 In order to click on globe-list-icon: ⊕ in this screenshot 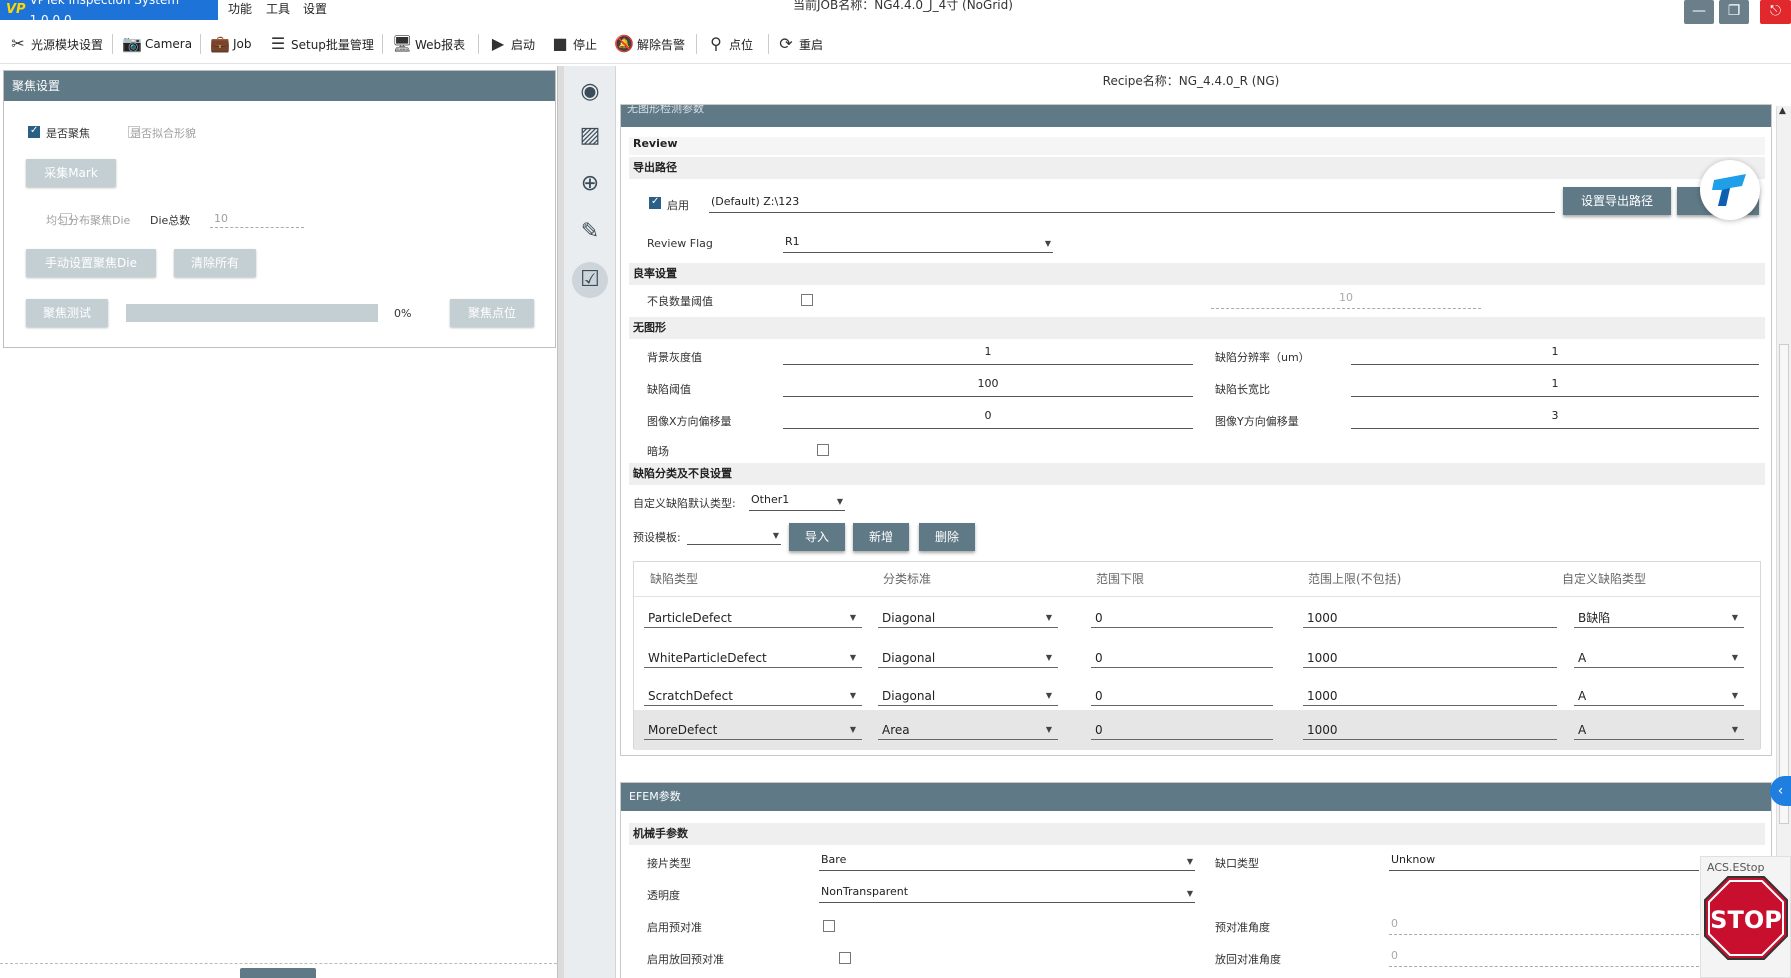, I will do `click(590, 184)`.